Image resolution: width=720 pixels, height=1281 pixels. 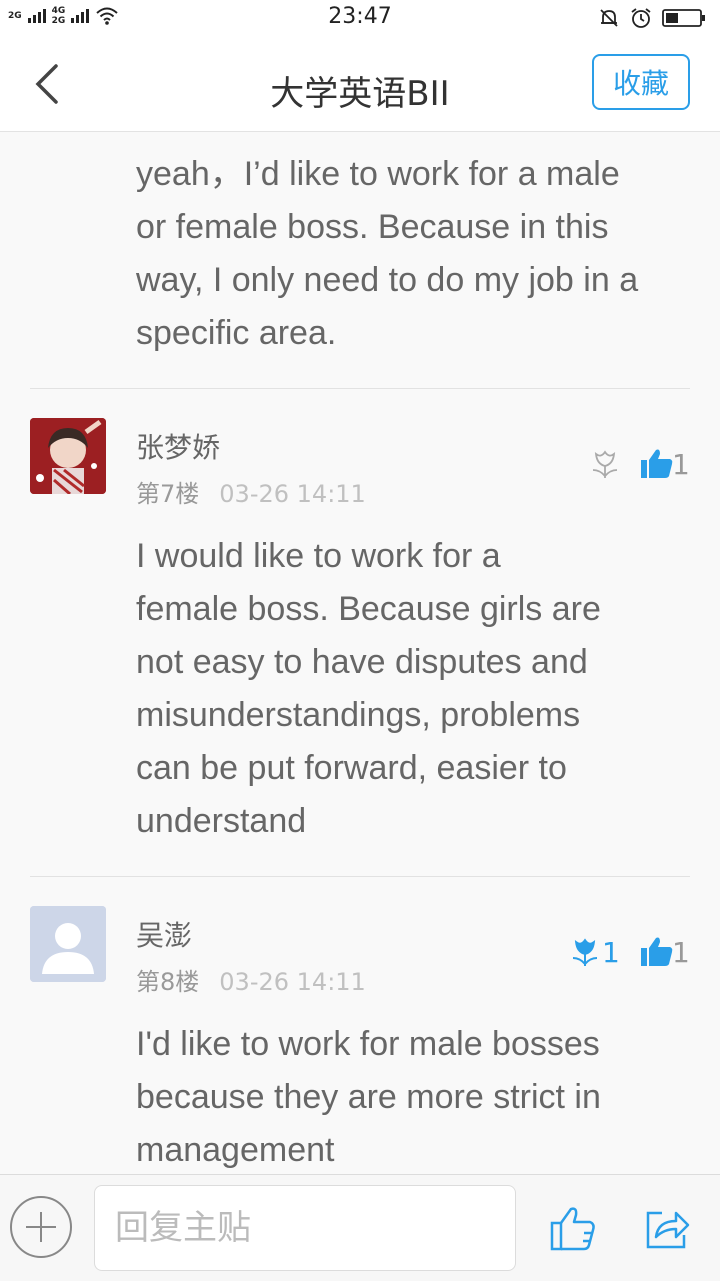 What do you see at coordinates (360, 18) in the screenshot?
I see `status-bar: 2G 4G 2G 23:47` at bounding box center [360, 18].